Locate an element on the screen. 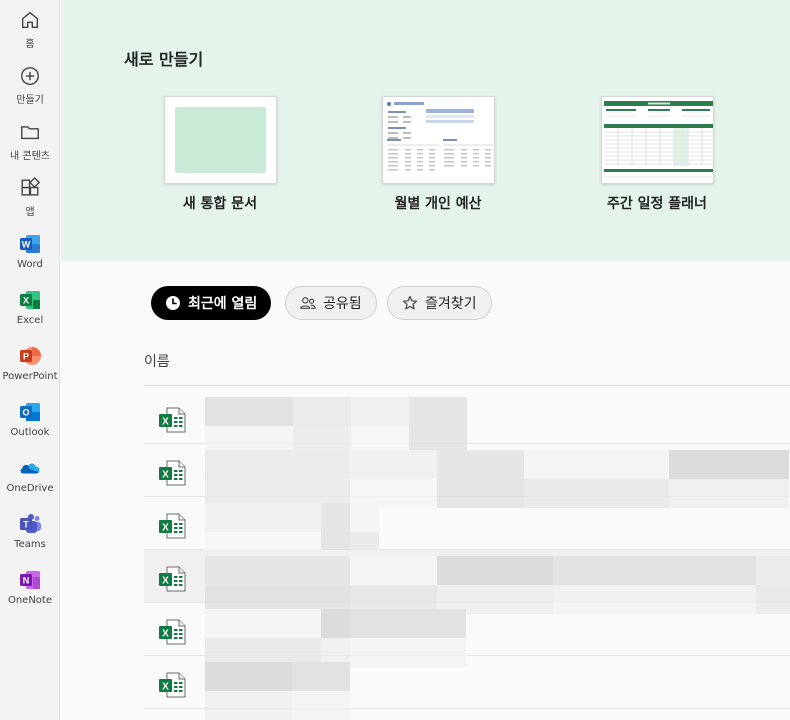 The image size is (790, 720). nav-outlook: O Outlook is located at coordinates (30, 424).